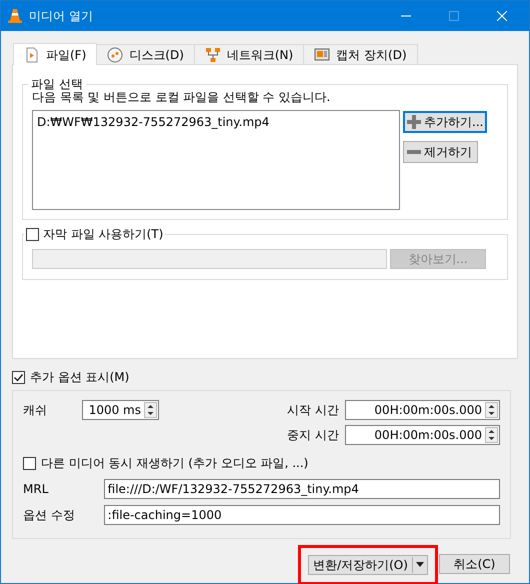 The width and height of the screenshot is (530, 584). I want to click on field-label: 중지 시간, so click(313, 435).